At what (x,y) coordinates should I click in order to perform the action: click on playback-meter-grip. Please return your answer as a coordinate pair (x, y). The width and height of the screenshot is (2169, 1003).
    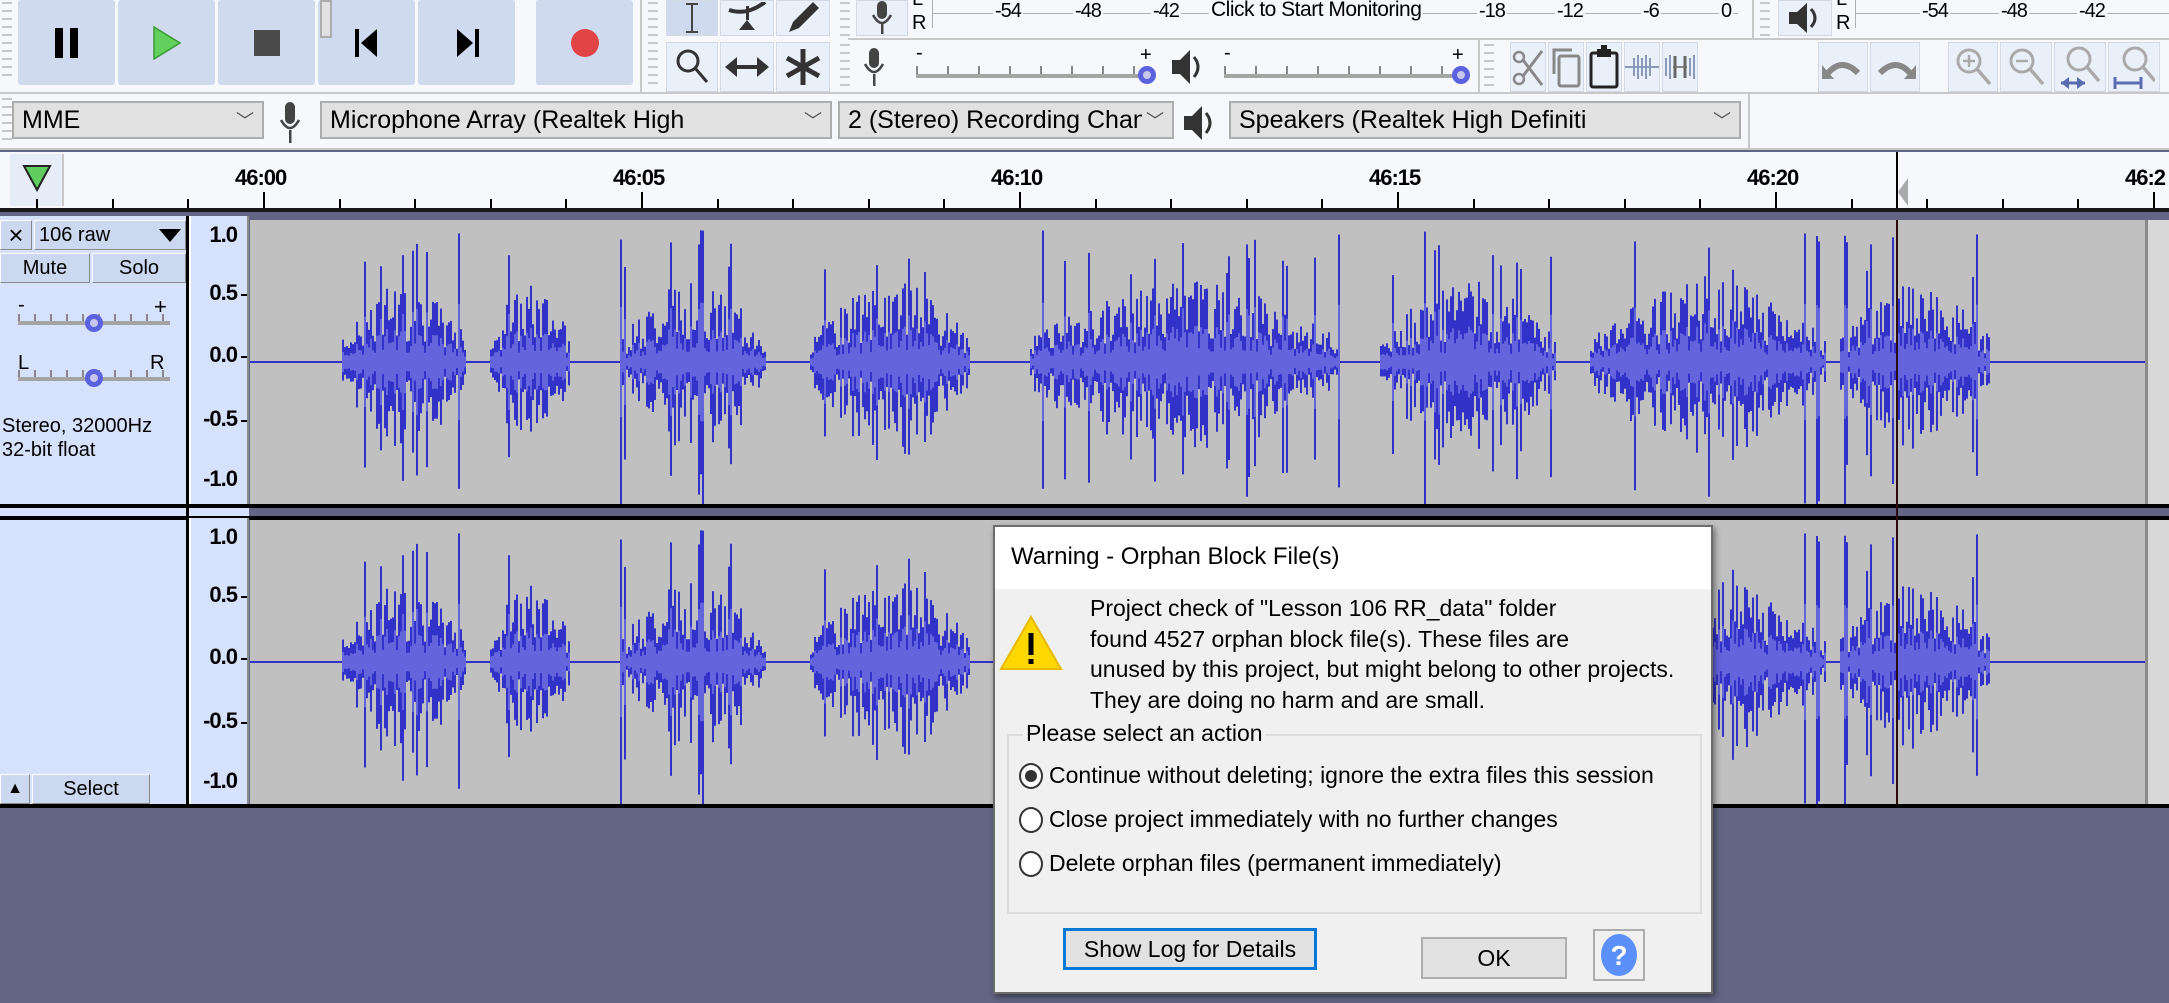
    Looking at the image, I should click on (1765, 19).